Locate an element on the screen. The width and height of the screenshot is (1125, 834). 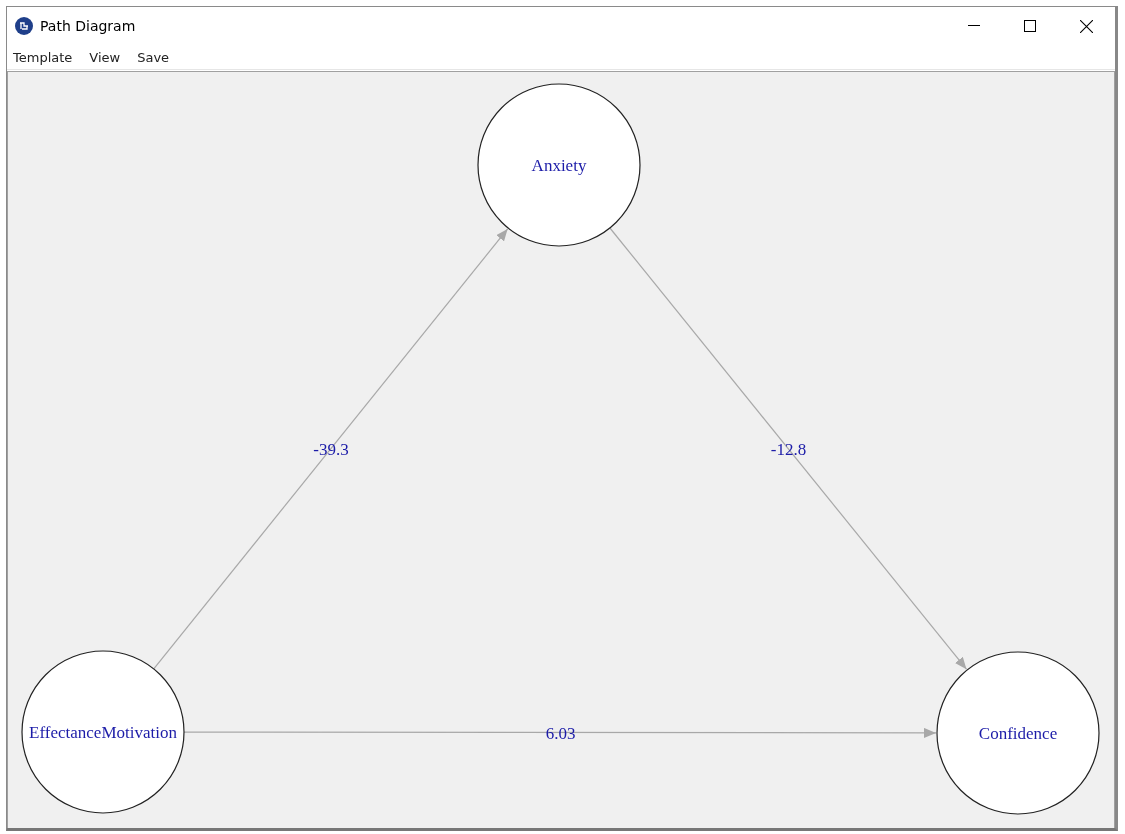
maximize-icon is located at coordinates (1030, 26).